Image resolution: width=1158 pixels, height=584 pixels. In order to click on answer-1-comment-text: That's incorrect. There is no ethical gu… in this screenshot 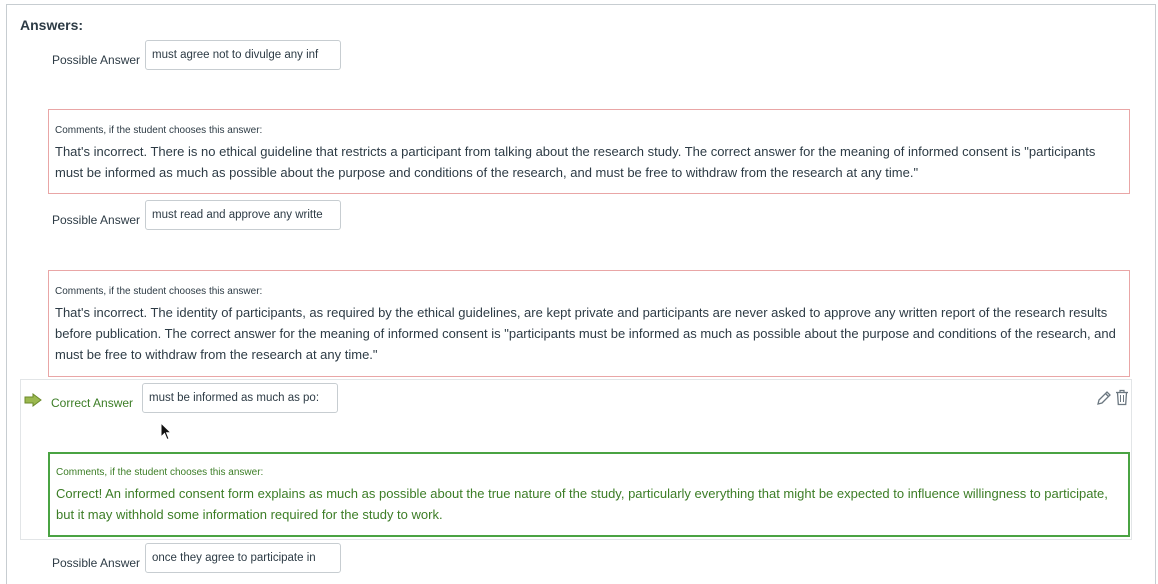, I will do `click(575, 162)`.